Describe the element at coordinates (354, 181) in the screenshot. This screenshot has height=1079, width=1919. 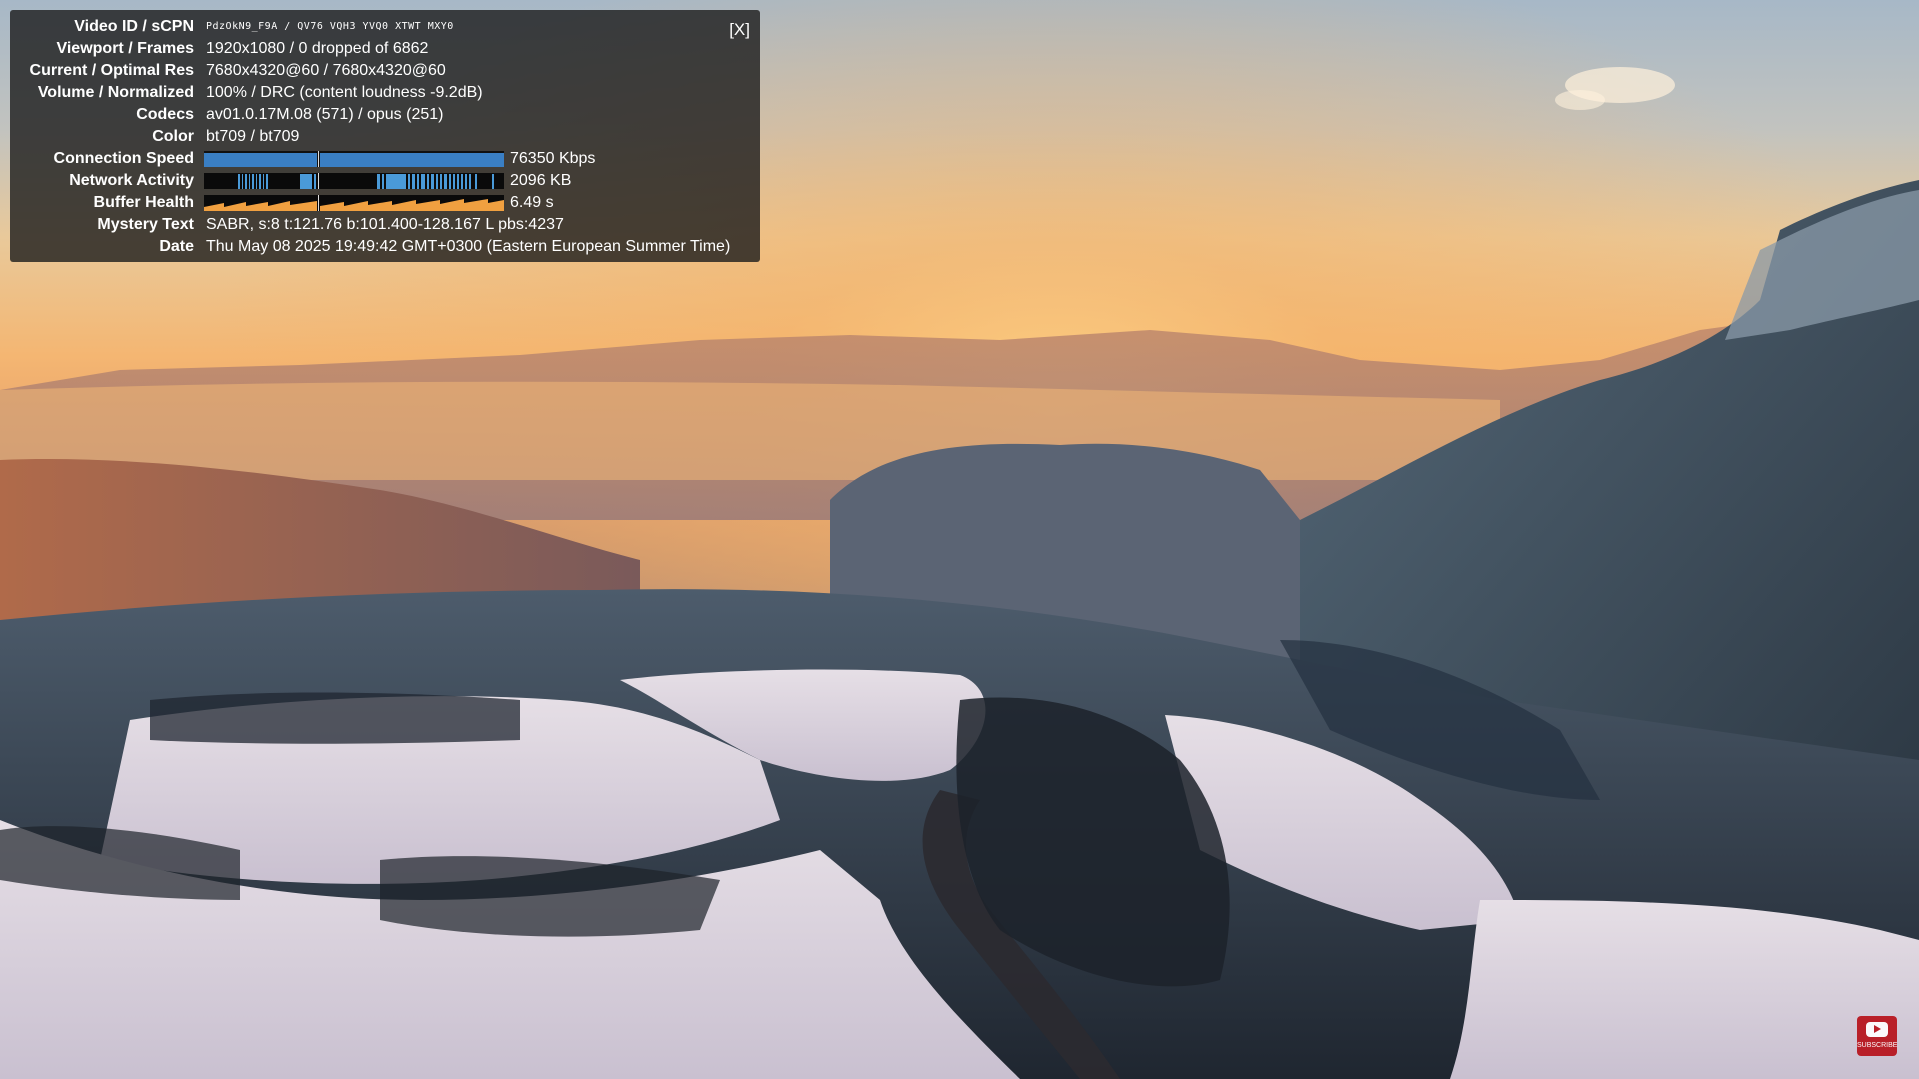
I see `network-activity-graph` at that location.